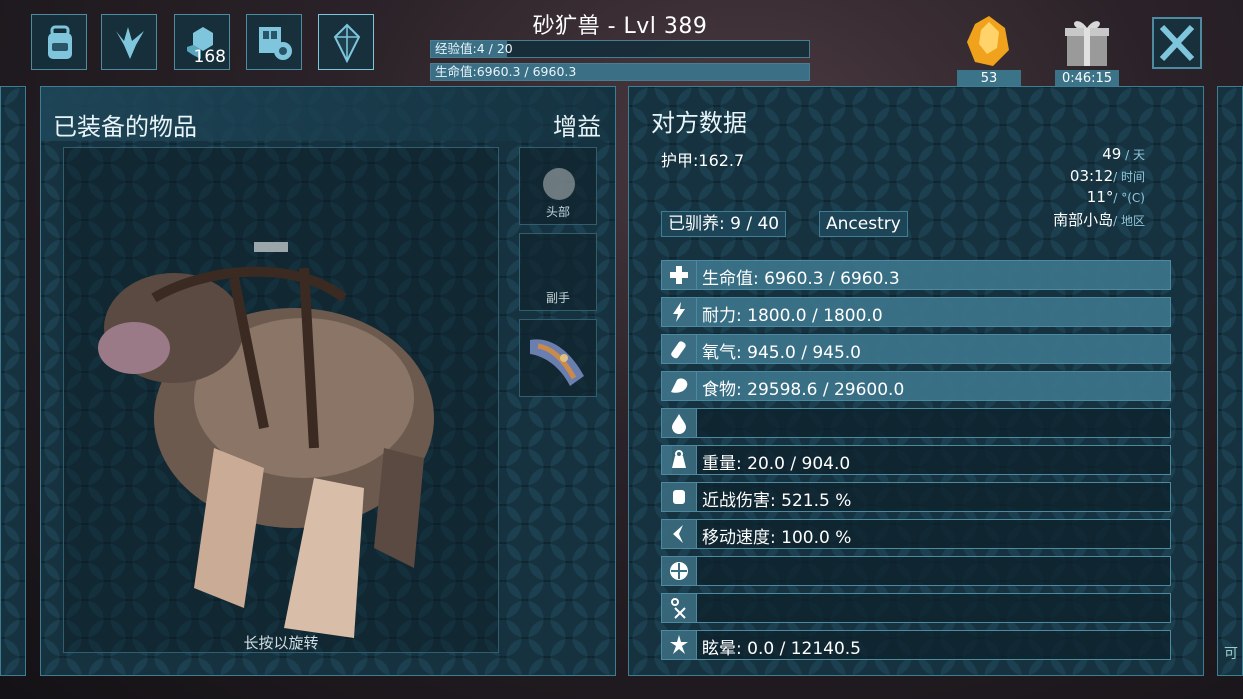 The height and width of the screenshot is (699, 1243). Describe the element at coordinates (988, 41) in the screenshot. I see `amber-icon` at that location.